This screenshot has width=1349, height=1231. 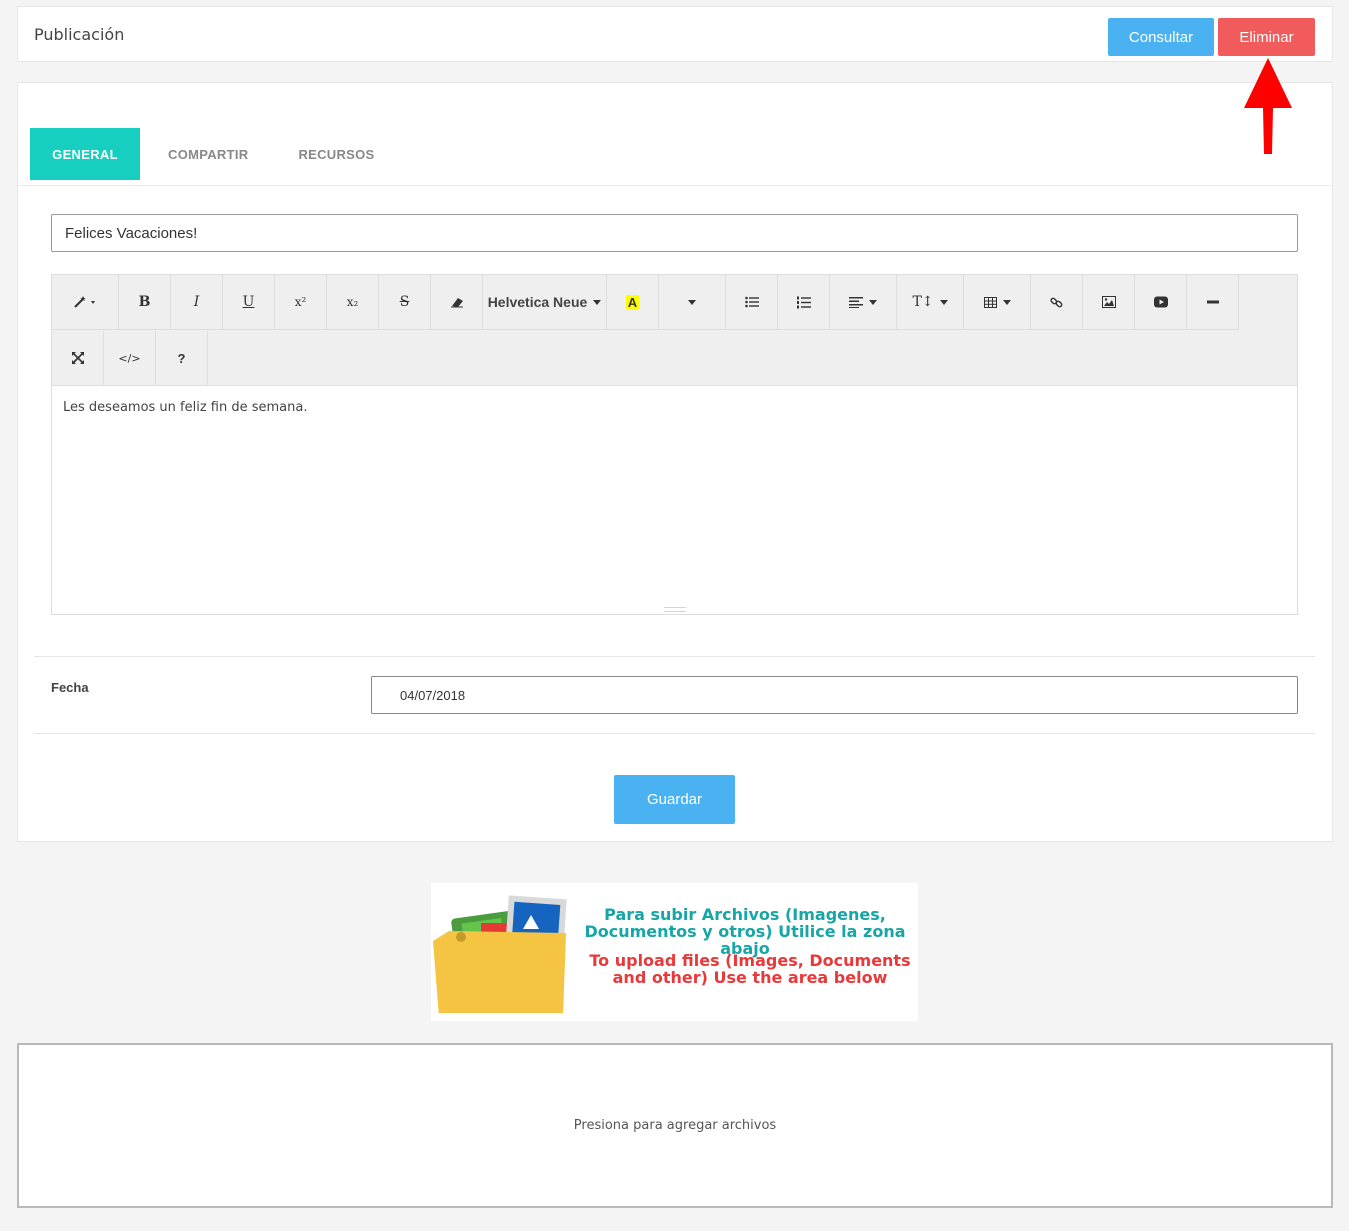 I want to click on align-icon, so click(x=863, y=302).